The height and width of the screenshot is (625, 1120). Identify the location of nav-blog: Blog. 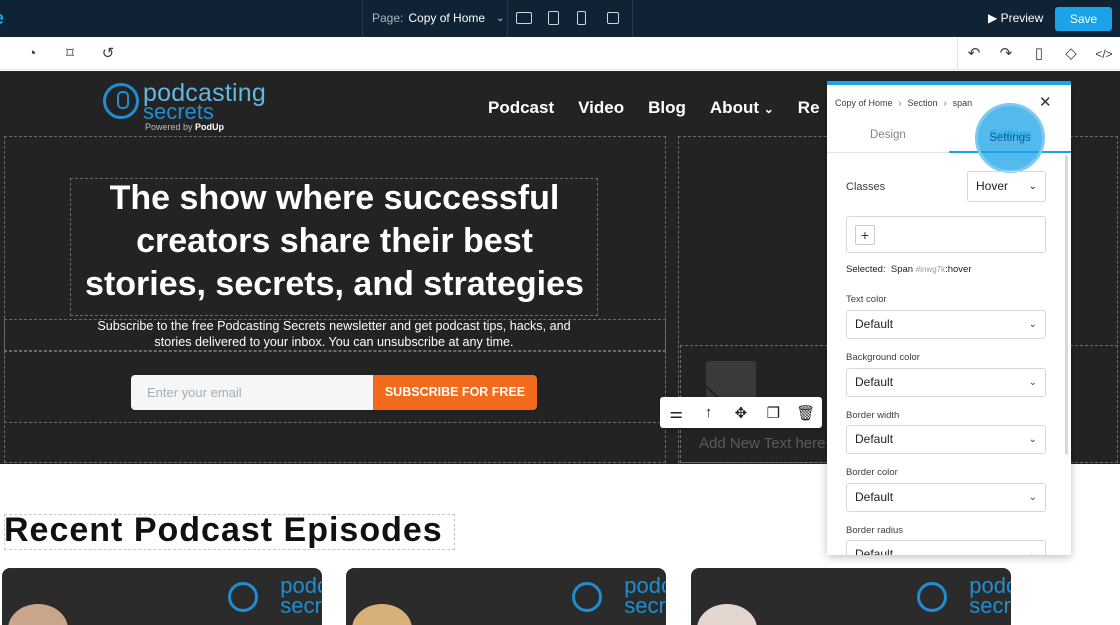
(667, 108).